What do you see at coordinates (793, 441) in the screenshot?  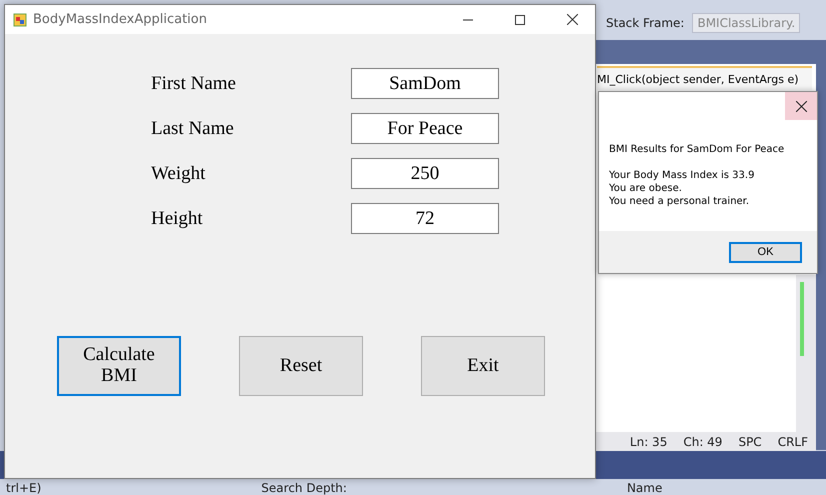 I see `status-item: CRLF` at bounding box center [793, 441].